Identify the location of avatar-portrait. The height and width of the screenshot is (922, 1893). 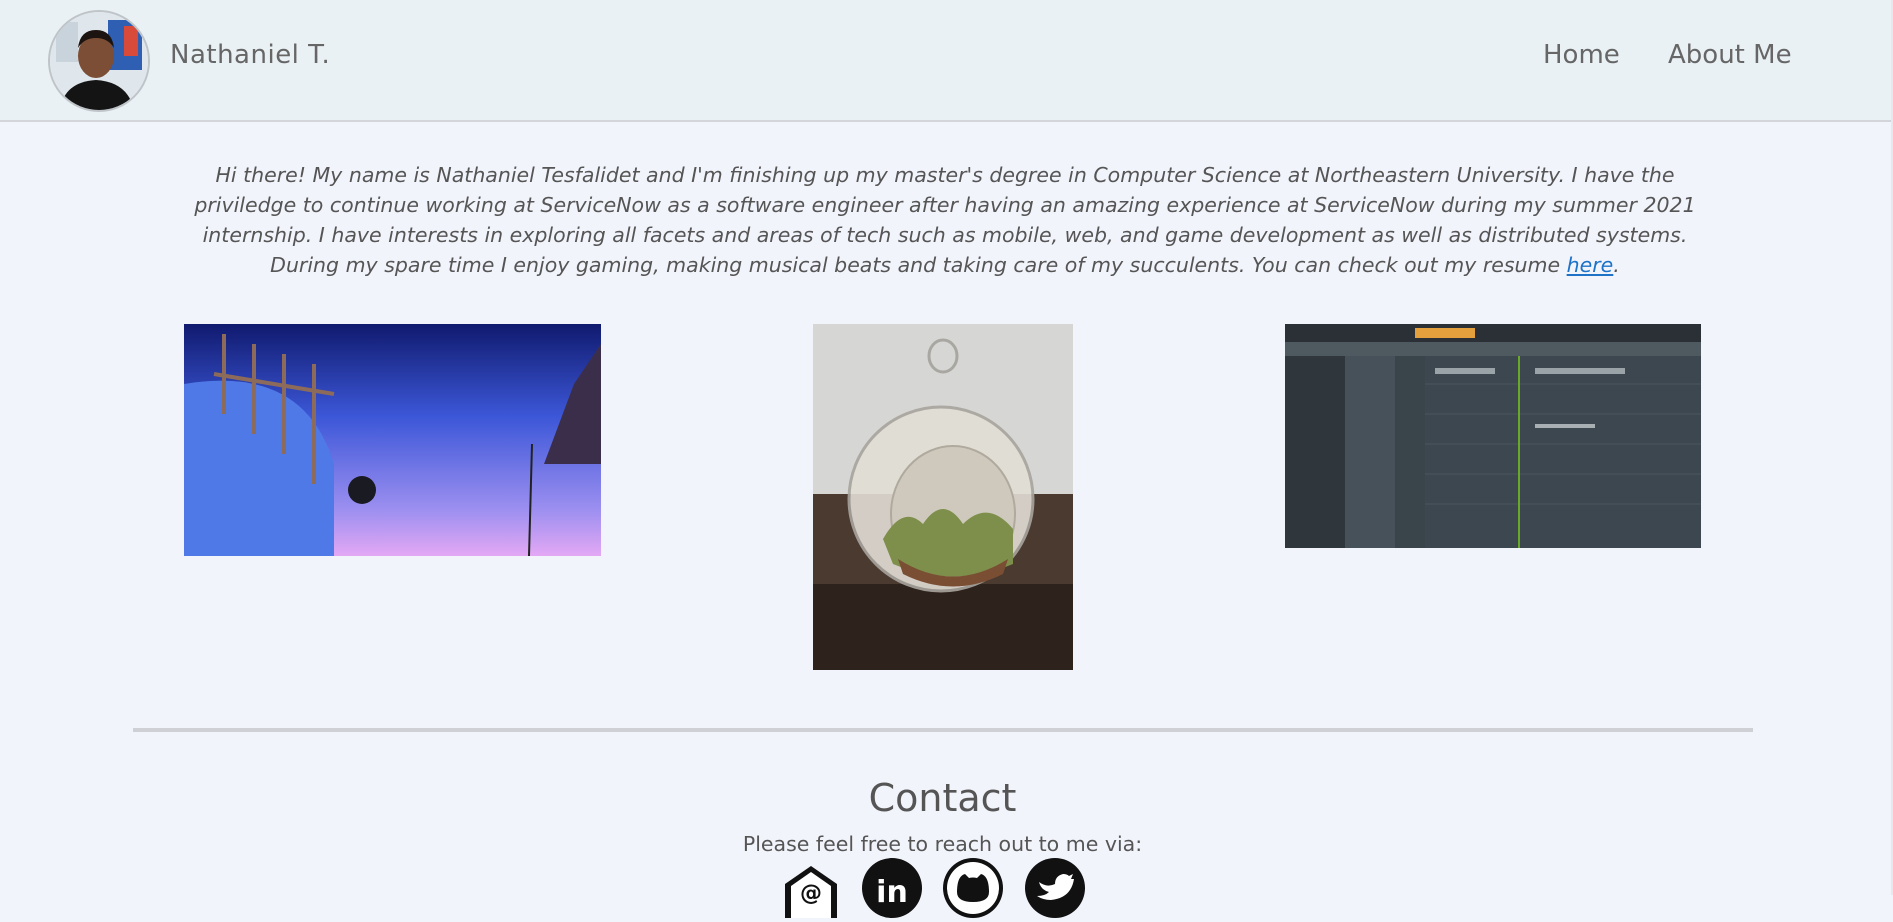
(99, 61).